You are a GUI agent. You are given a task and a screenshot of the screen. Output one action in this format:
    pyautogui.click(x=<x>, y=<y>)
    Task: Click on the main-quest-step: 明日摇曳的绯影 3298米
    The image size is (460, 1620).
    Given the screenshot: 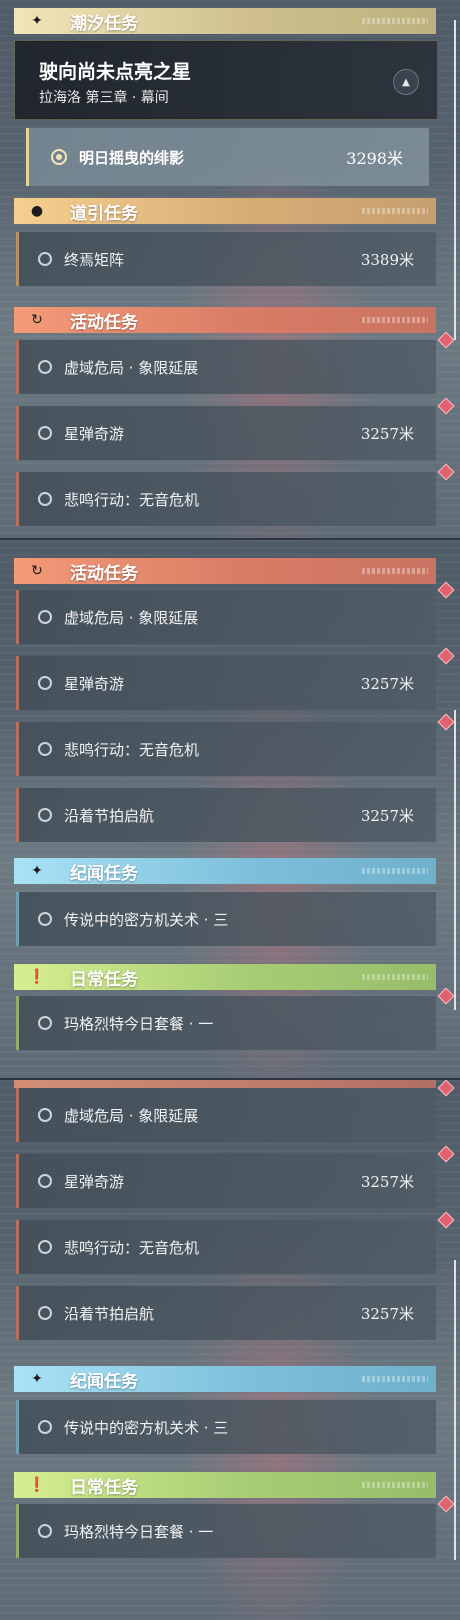 What is the action you would take?
    pyautogui.click(x=227, y=157)
    